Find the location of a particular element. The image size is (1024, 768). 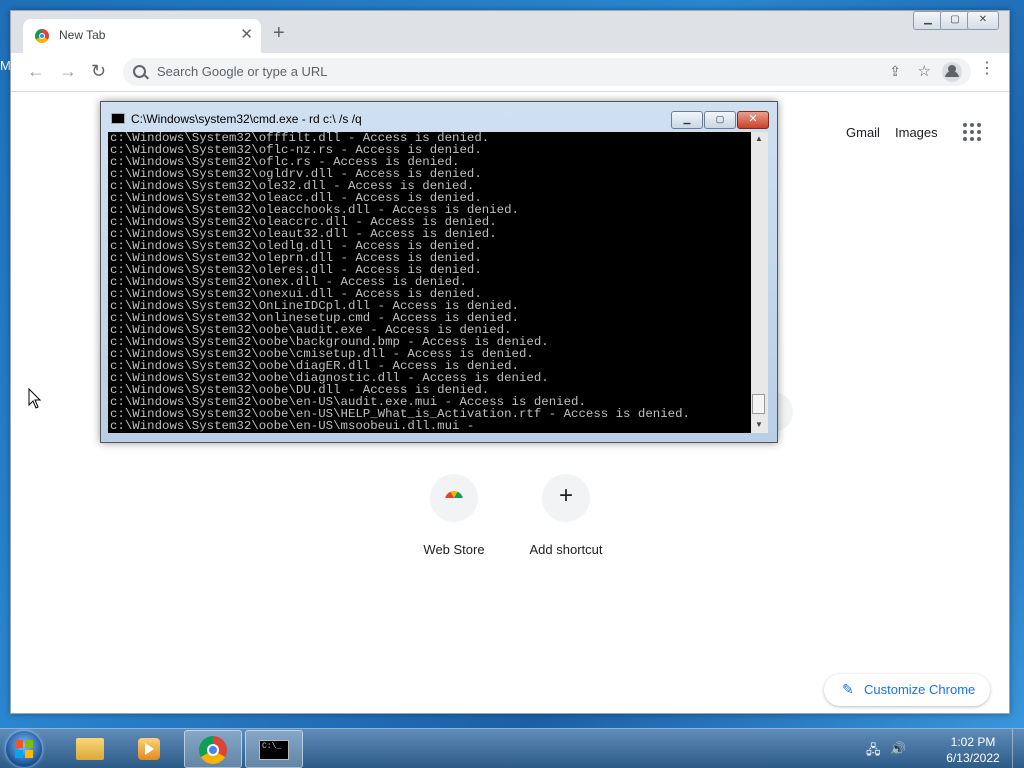

taskbar-media-player is located at coordinates (149, 749).